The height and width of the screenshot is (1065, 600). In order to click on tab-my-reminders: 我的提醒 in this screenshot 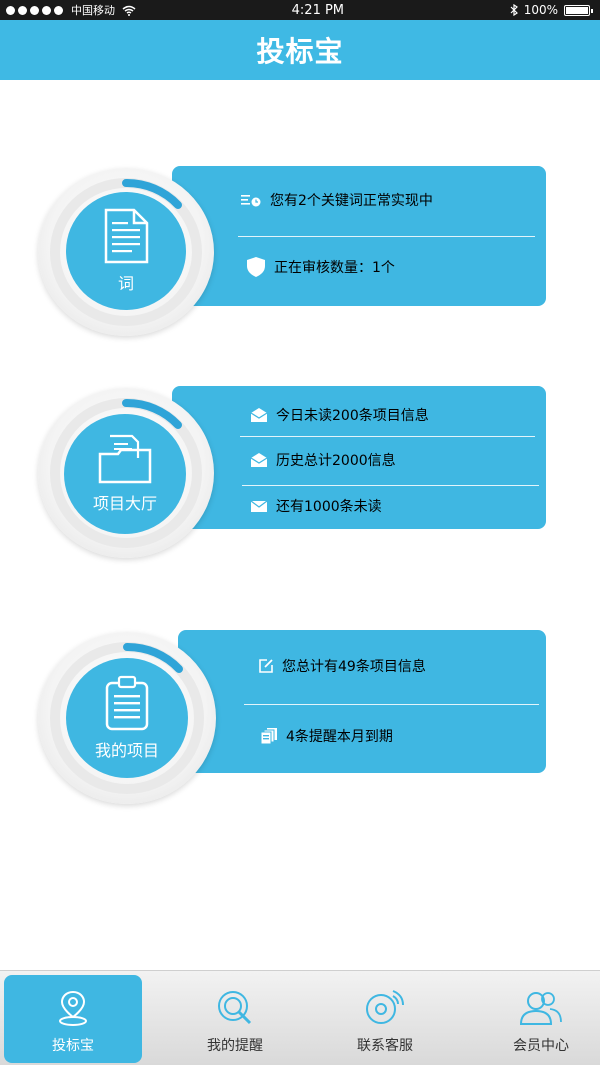, I will do `click(235, 1019)`.